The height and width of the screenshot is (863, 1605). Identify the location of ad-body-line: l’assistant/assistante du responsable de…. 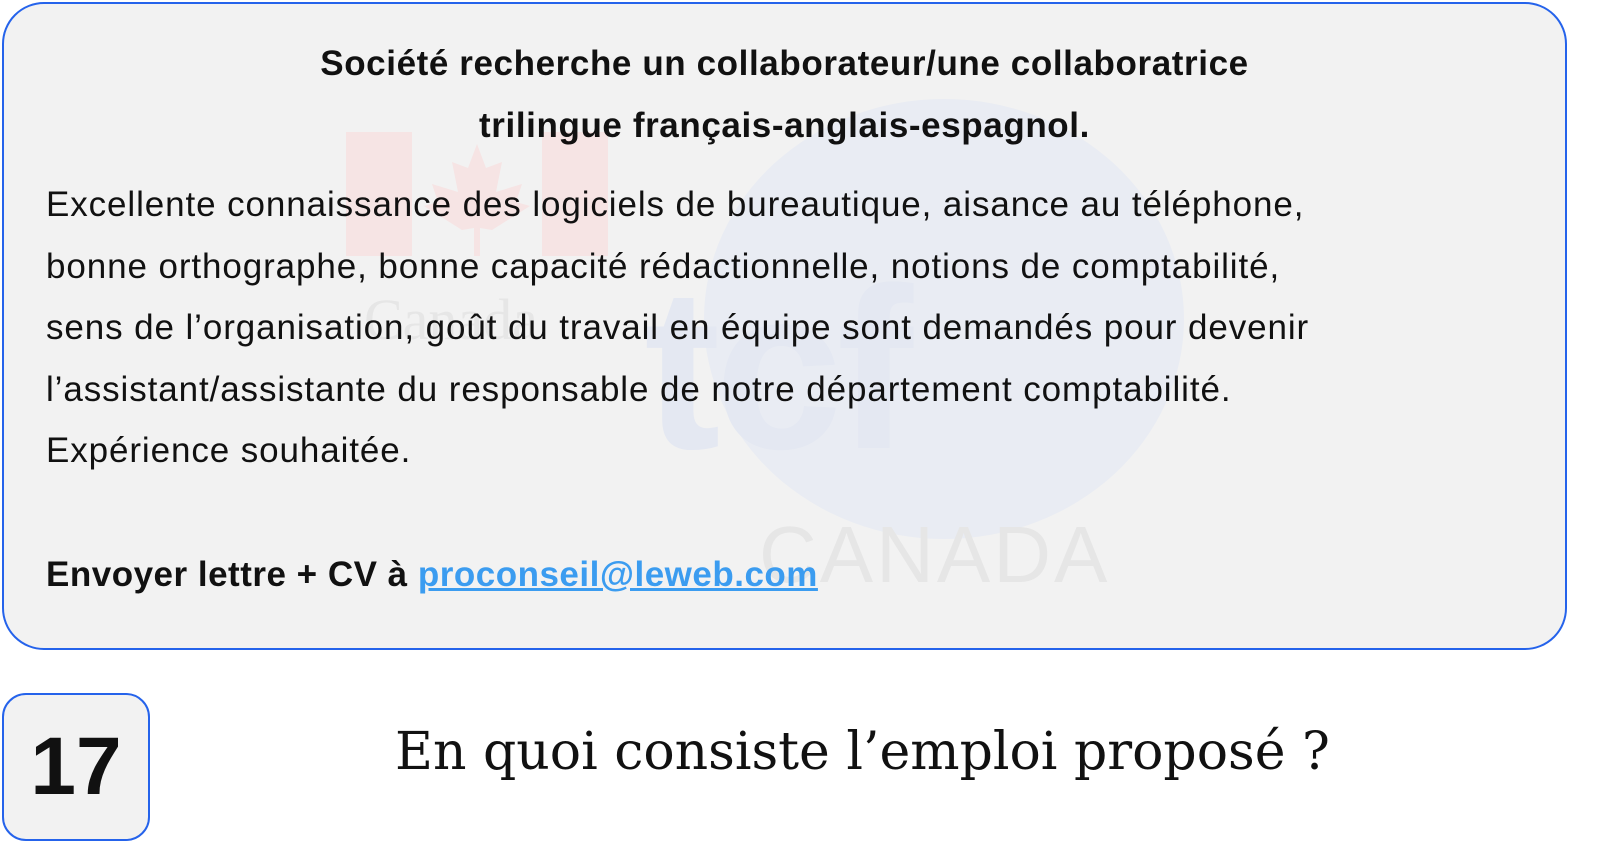
(639, 389).